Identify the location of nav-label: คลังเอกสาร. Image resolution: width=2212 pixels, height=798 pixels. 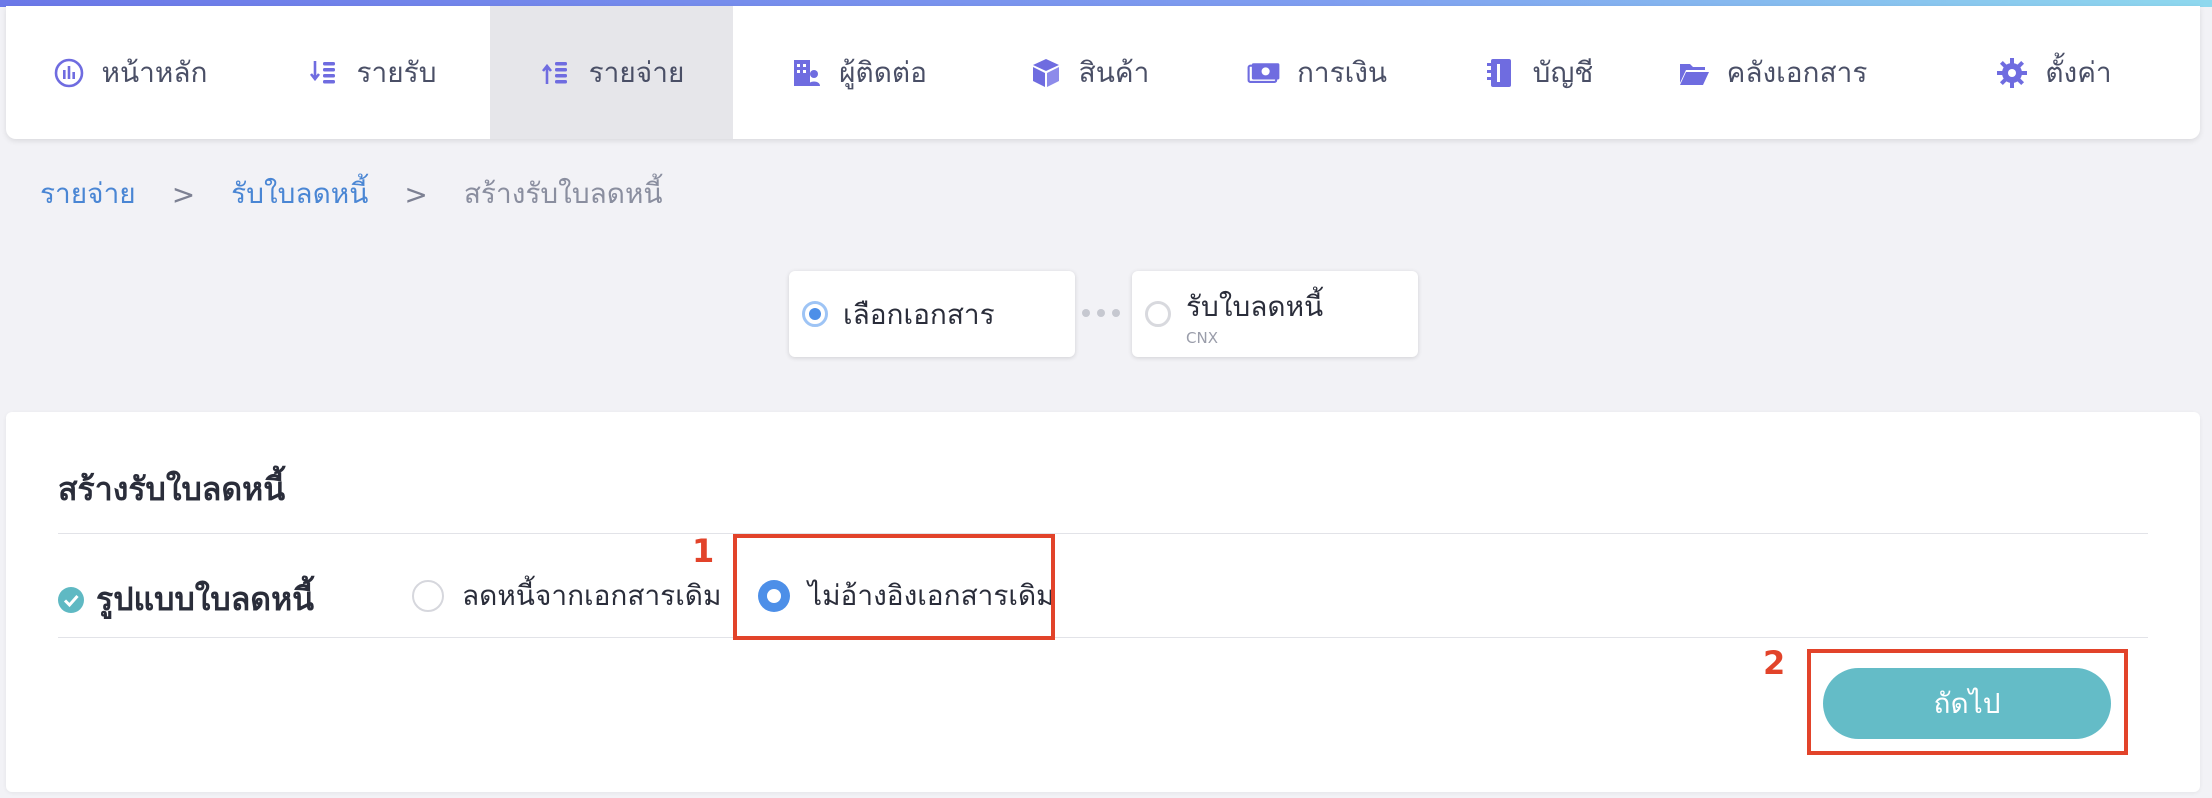
(1797, 72).